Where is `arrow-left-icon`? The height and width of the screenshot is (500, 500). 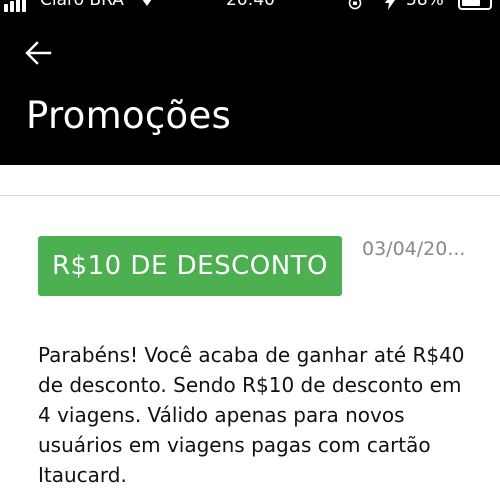
arrow-left-icon is located at coordinates (38, 53).